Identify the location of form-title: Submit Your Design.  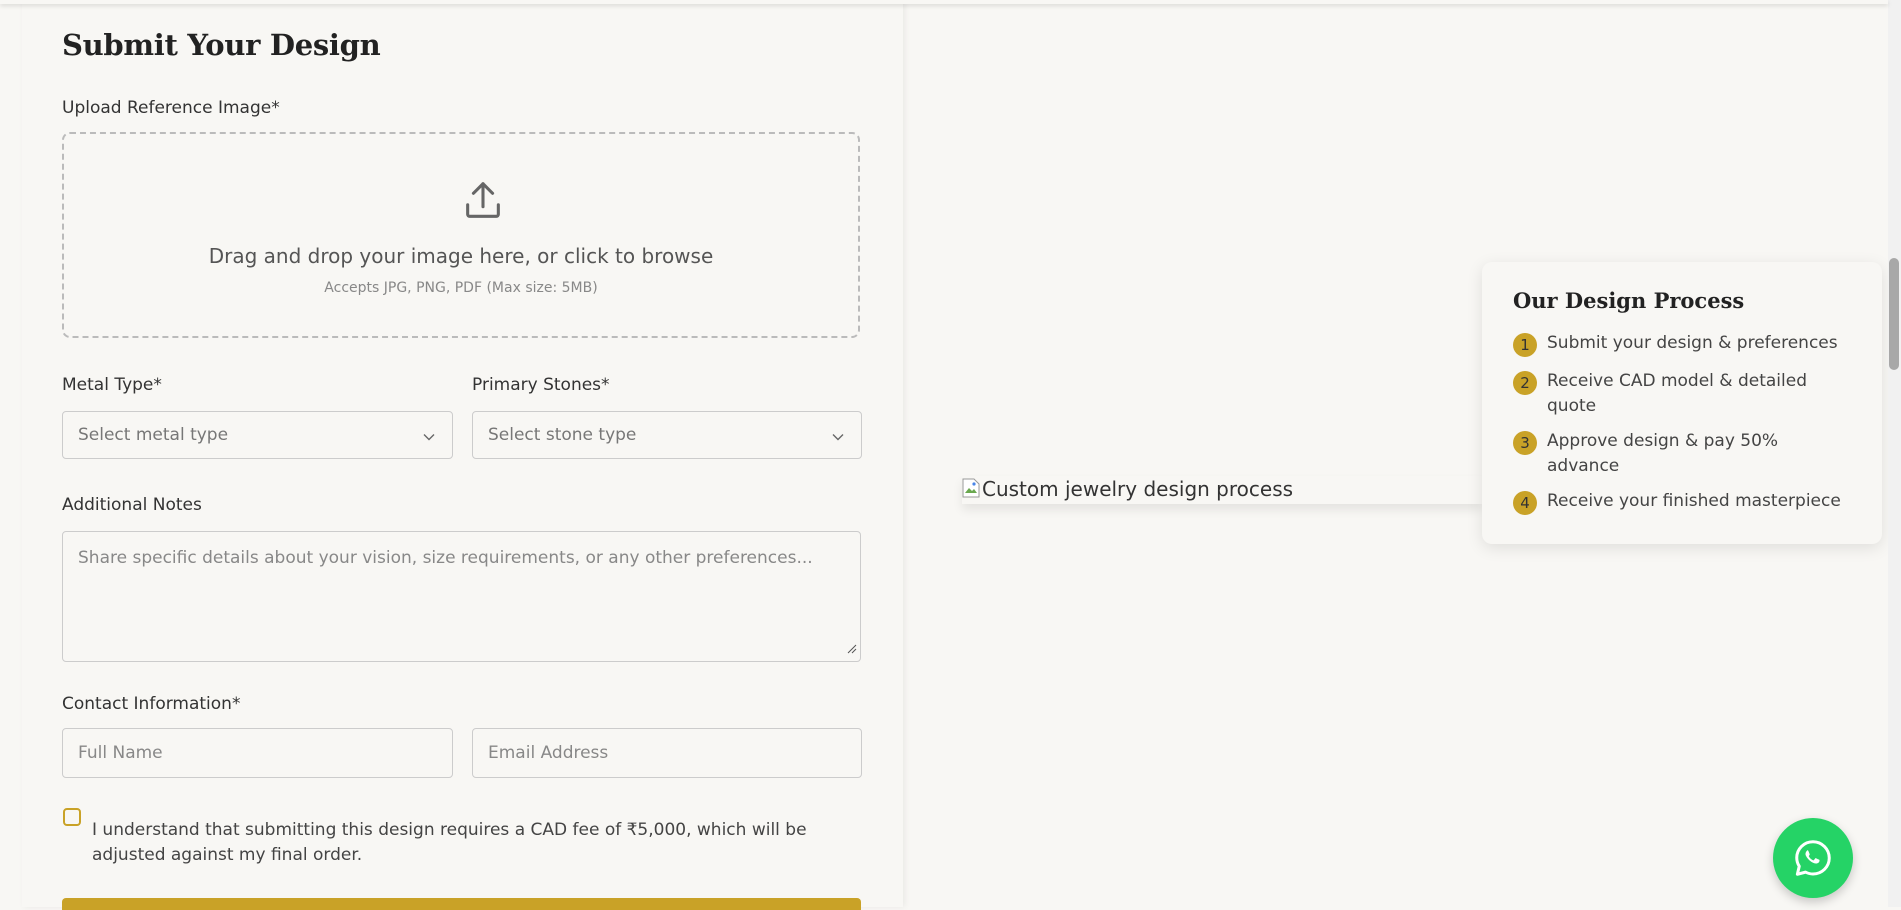
(221, 45).